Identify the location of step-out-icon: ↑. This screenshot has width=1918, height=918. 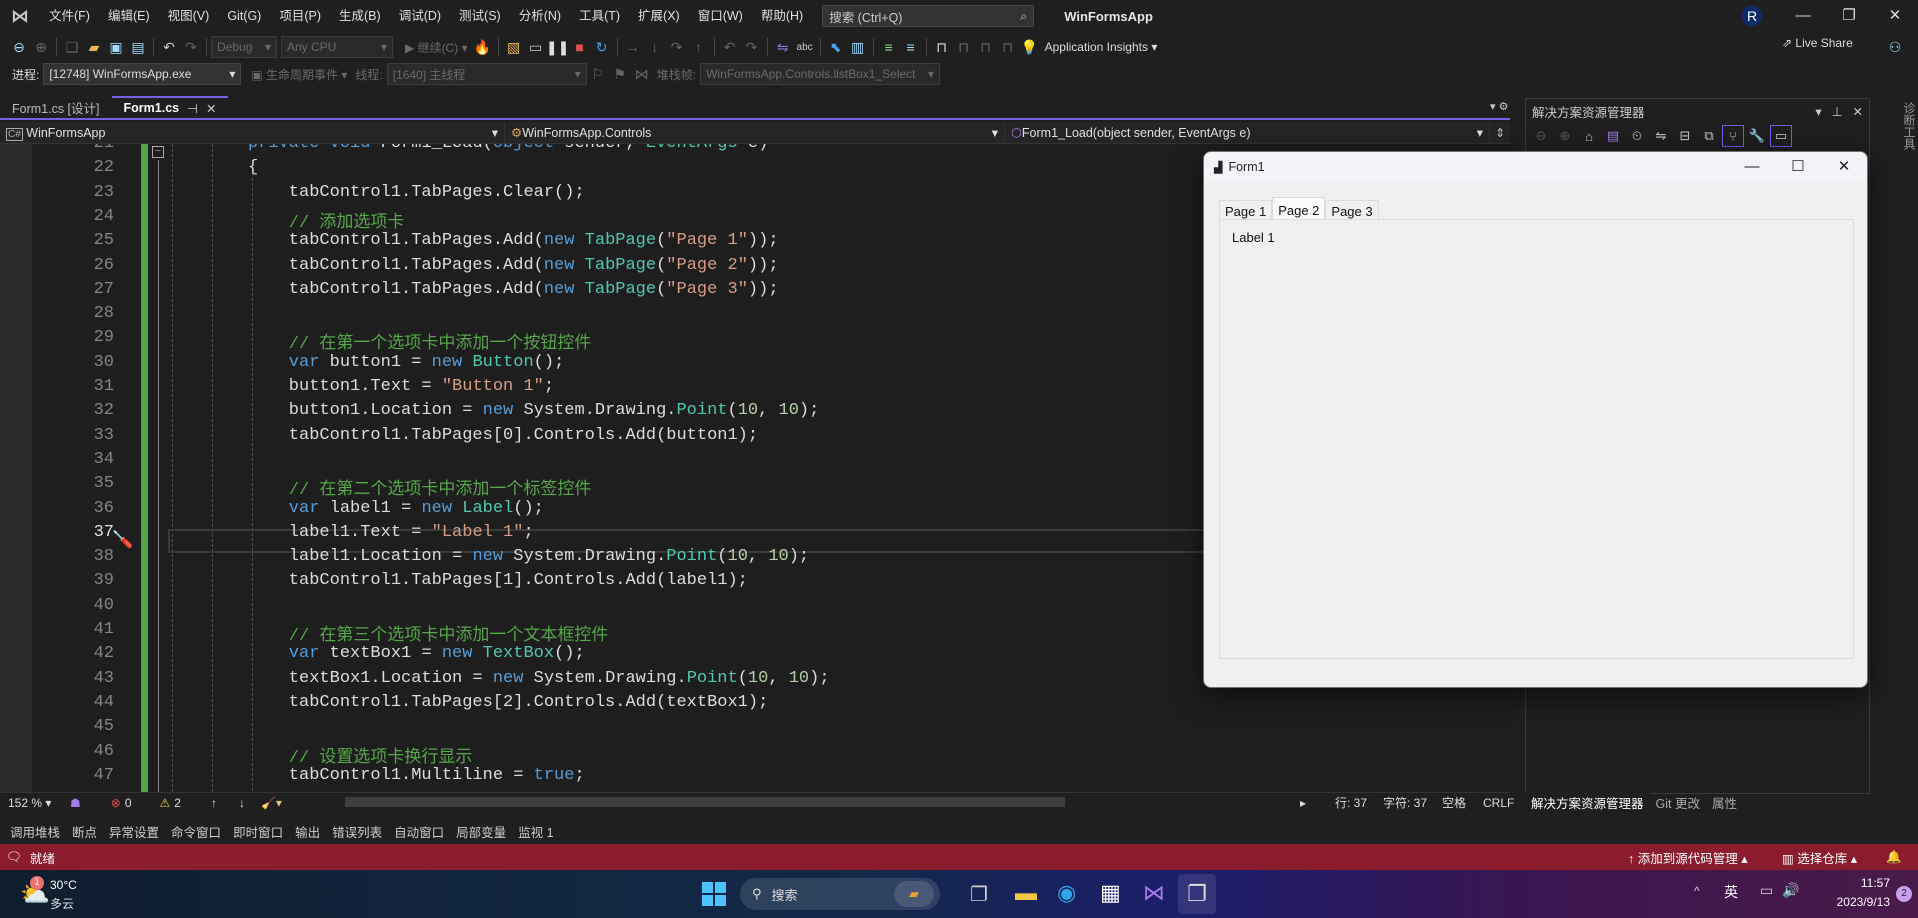
(699, 47).